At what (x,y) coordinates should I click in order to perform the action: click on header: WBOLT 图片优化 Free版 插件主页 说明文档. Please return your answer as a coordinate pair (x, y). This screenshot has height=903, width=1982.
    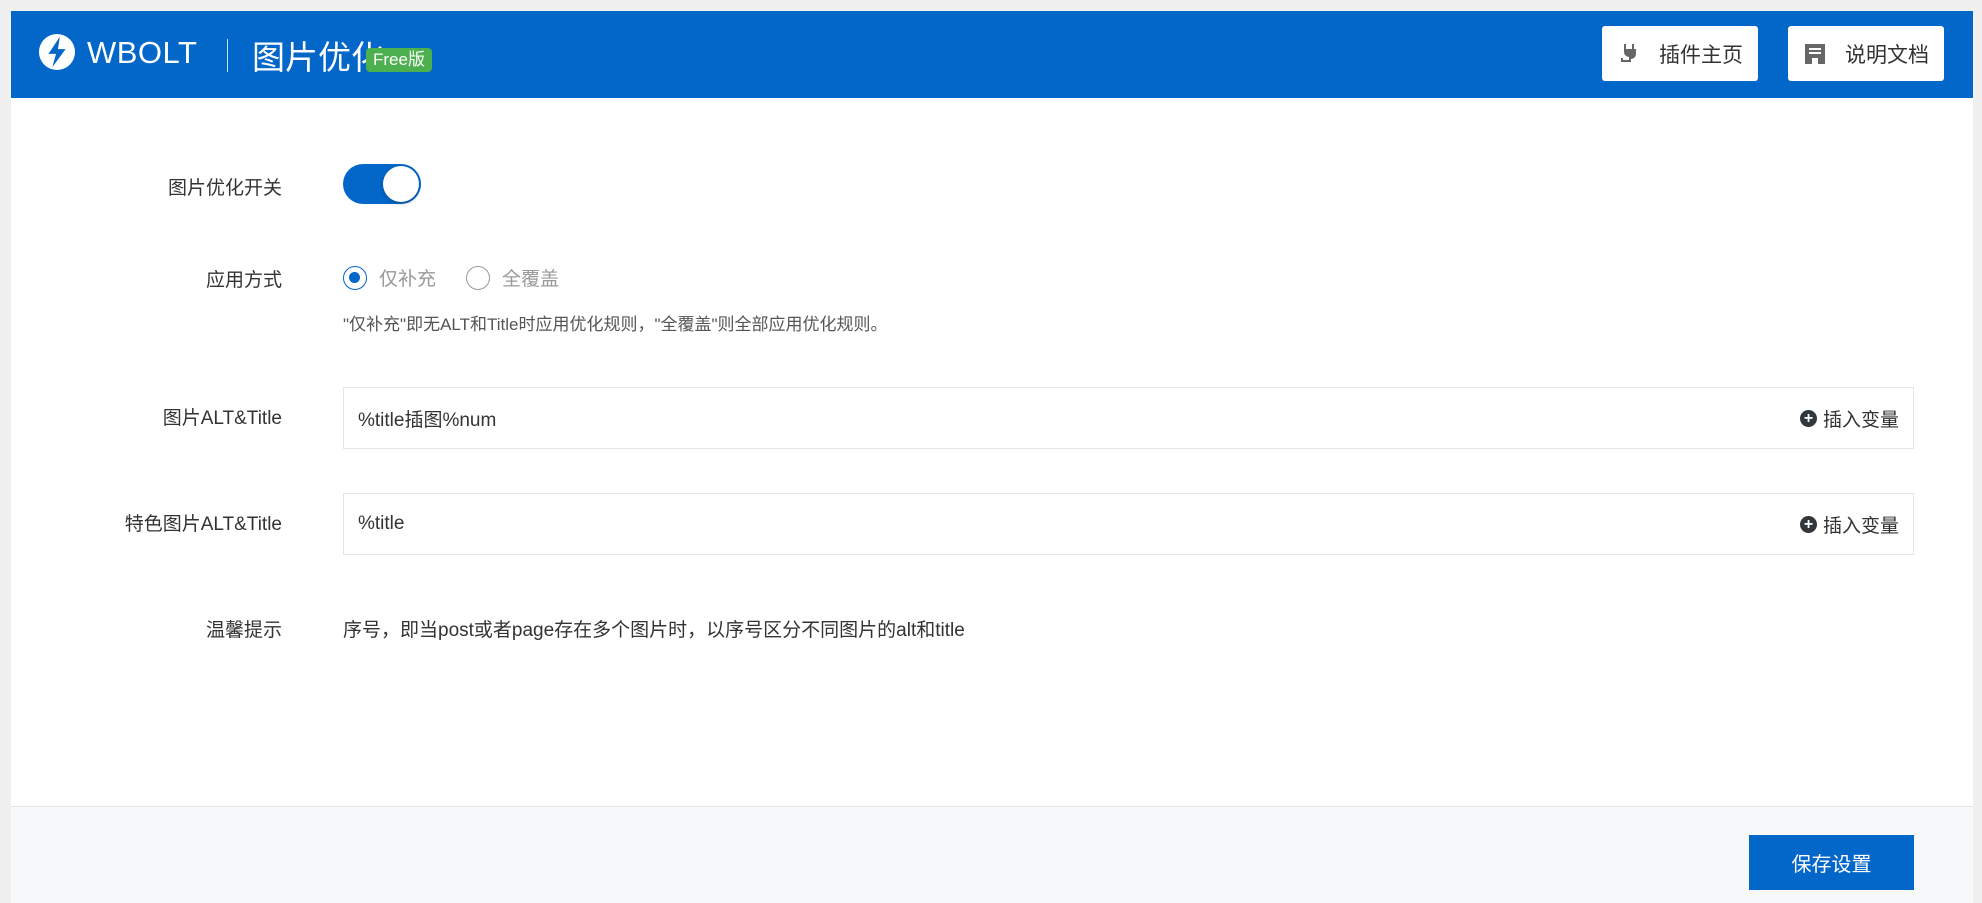
    Looking at the image, I should click on (992, 54).